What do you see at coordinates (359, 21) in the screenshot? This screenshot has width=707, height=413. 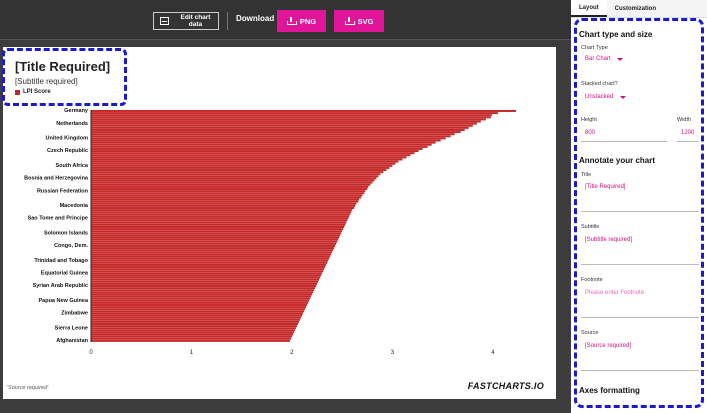 I see `download-svg-button: SVG` at bounding box center [359, 21].